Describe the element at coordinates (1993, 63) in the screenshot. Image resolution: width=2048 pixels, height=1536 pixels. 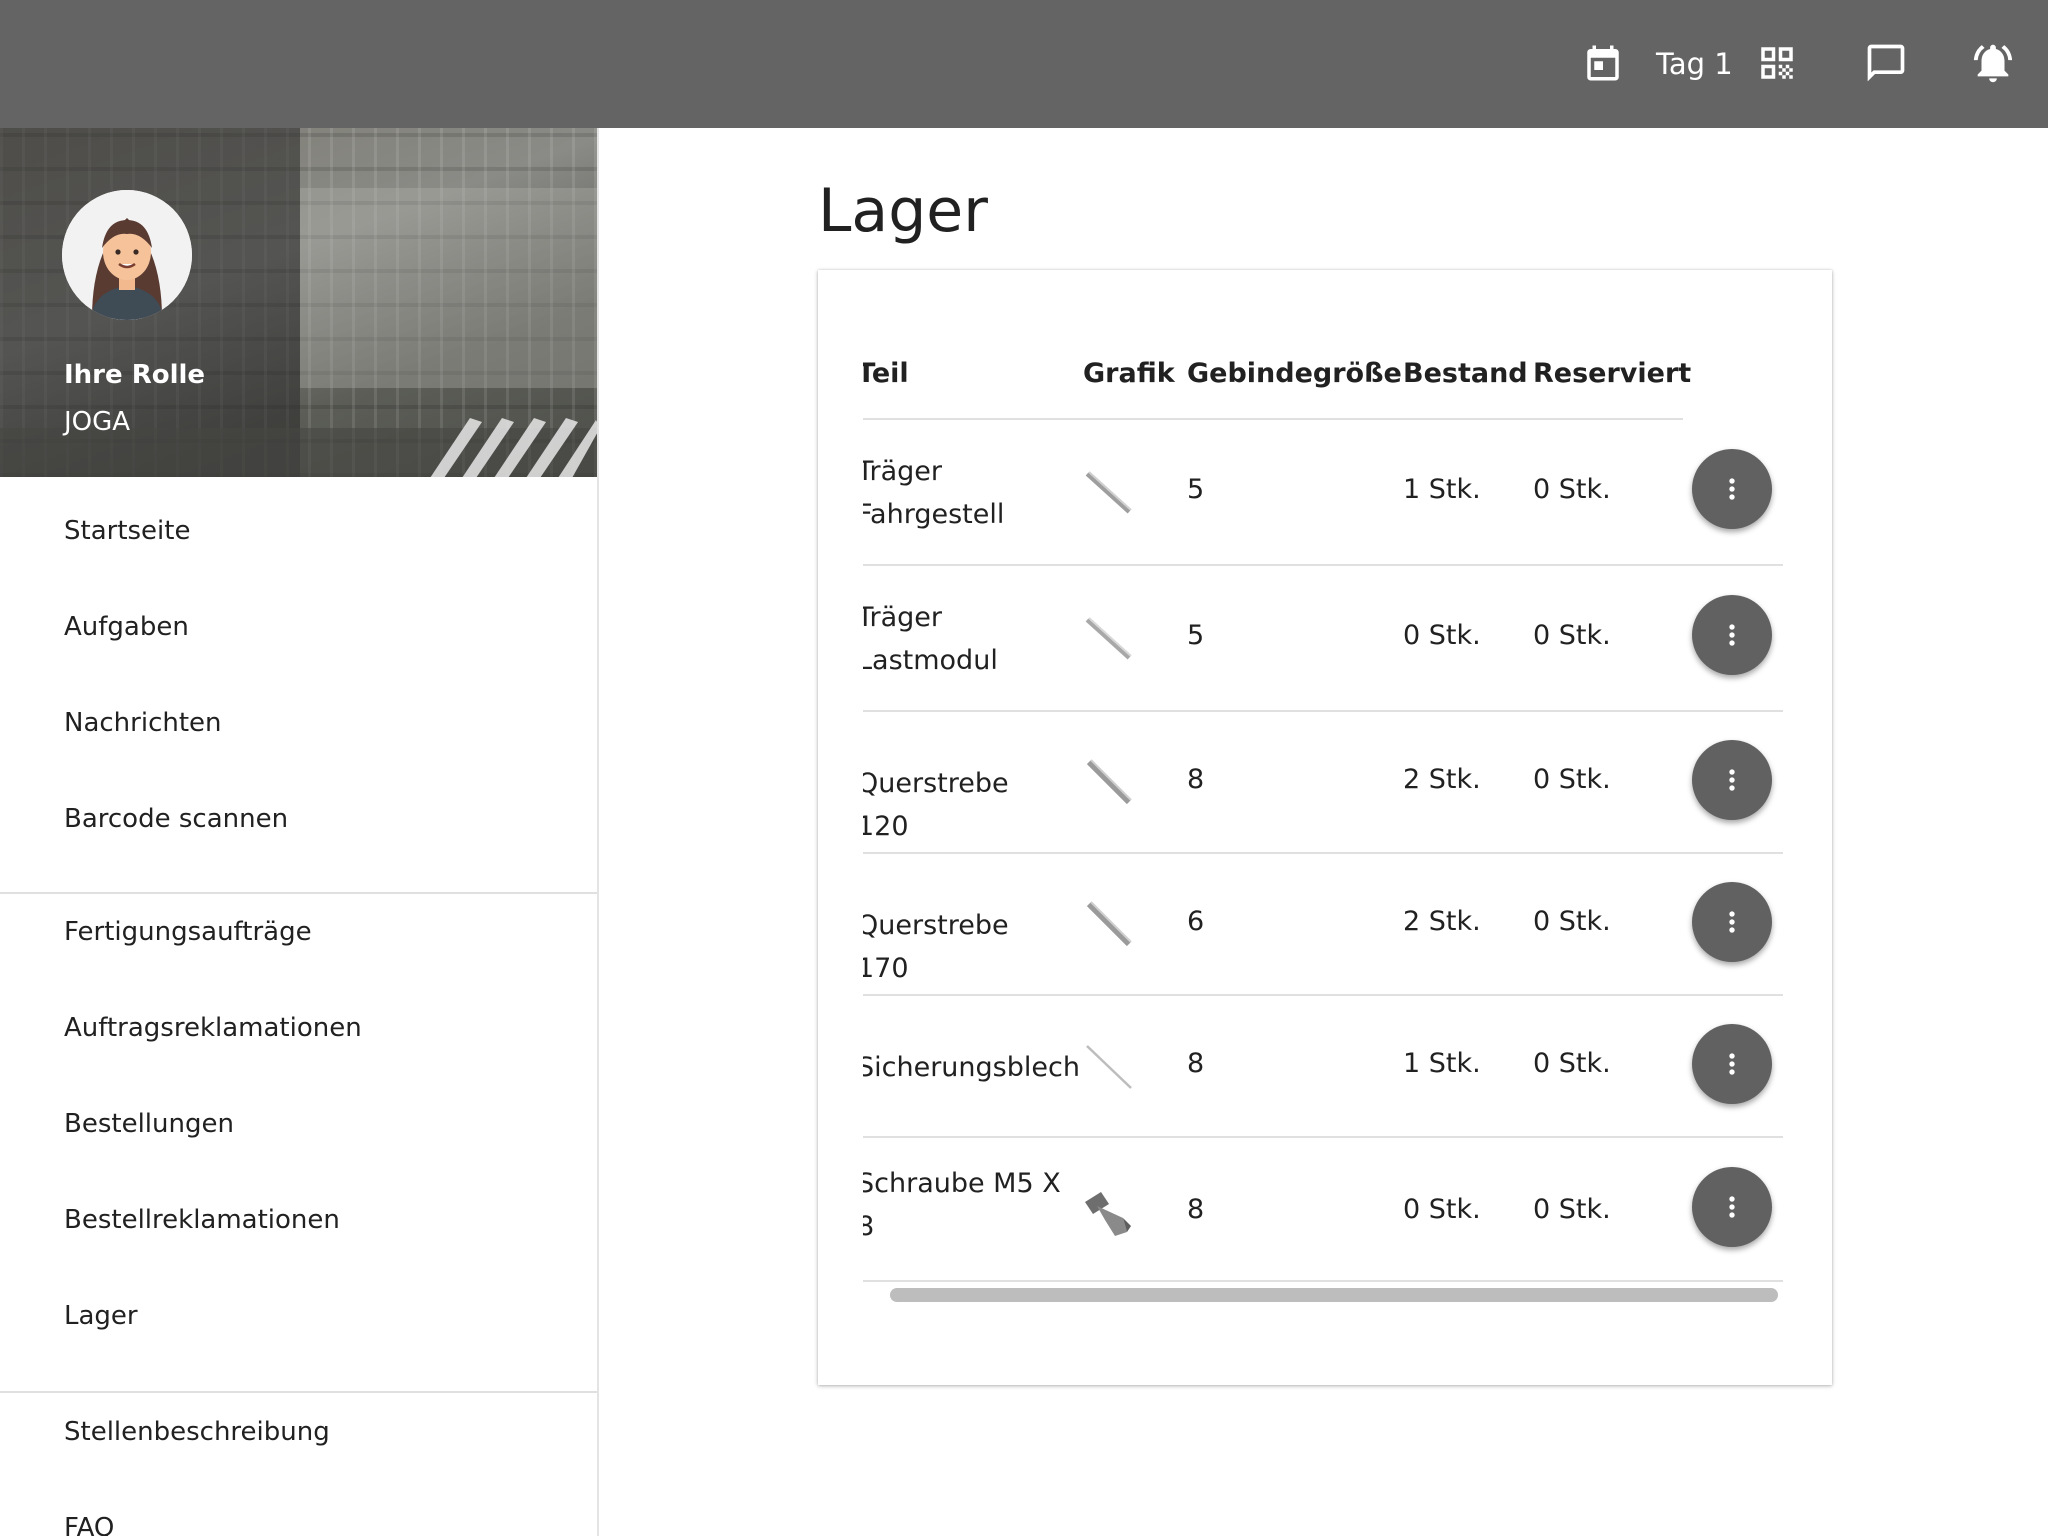
I see `alarm-icon` at that location.